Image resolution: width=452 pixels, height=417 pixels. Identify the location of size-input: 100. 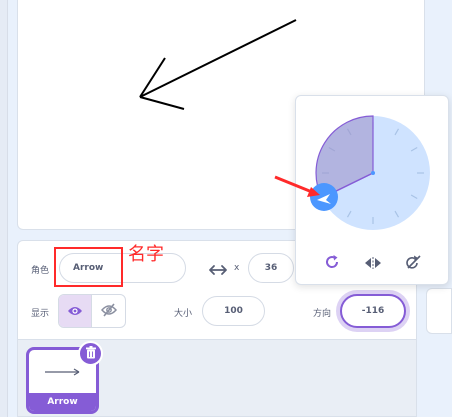
(233, 311).